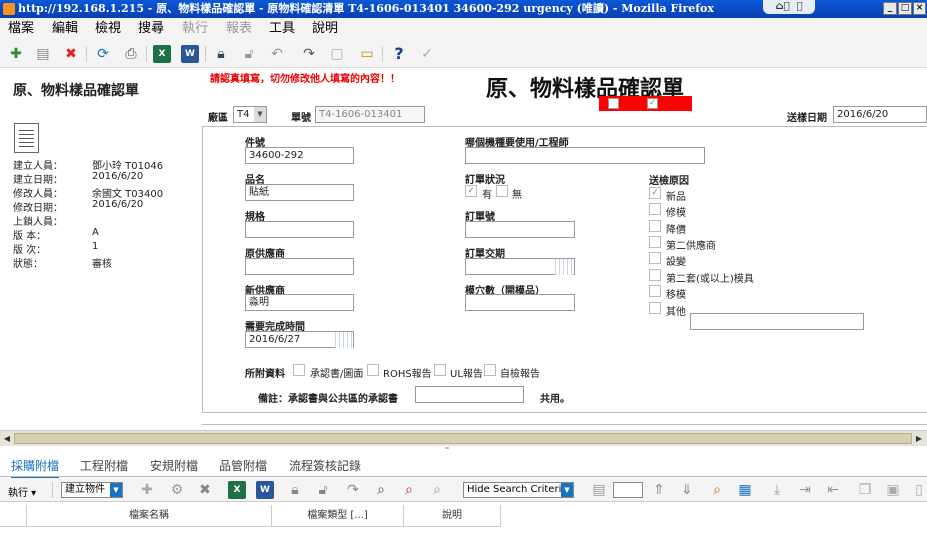 This screenshot has width=927, height=543. I want to click on orig-supplier-field, so click(299, 266).